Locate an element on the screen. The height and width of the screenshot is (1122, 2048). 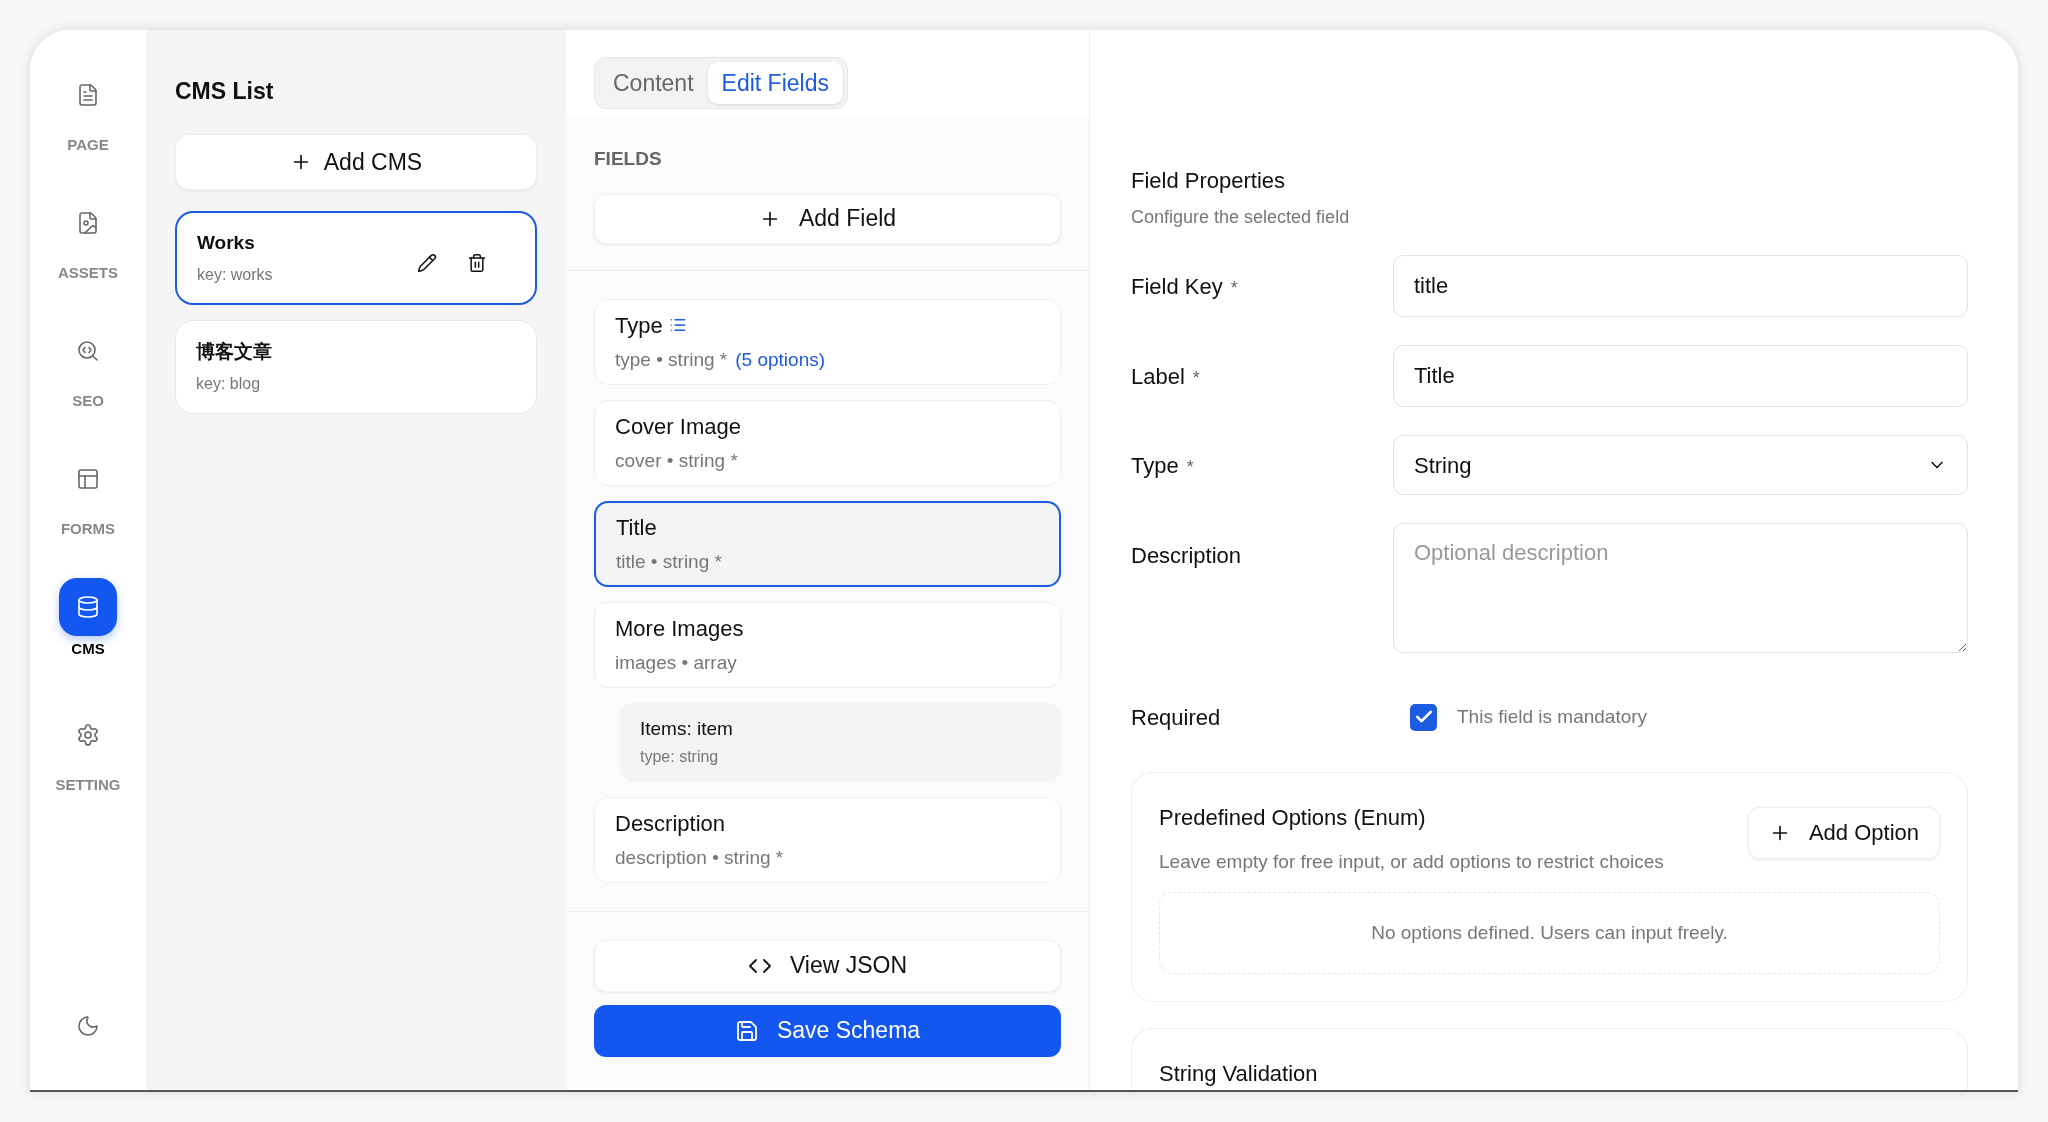
field-item-card: Title title • string * is located at coordinates (827, 543).